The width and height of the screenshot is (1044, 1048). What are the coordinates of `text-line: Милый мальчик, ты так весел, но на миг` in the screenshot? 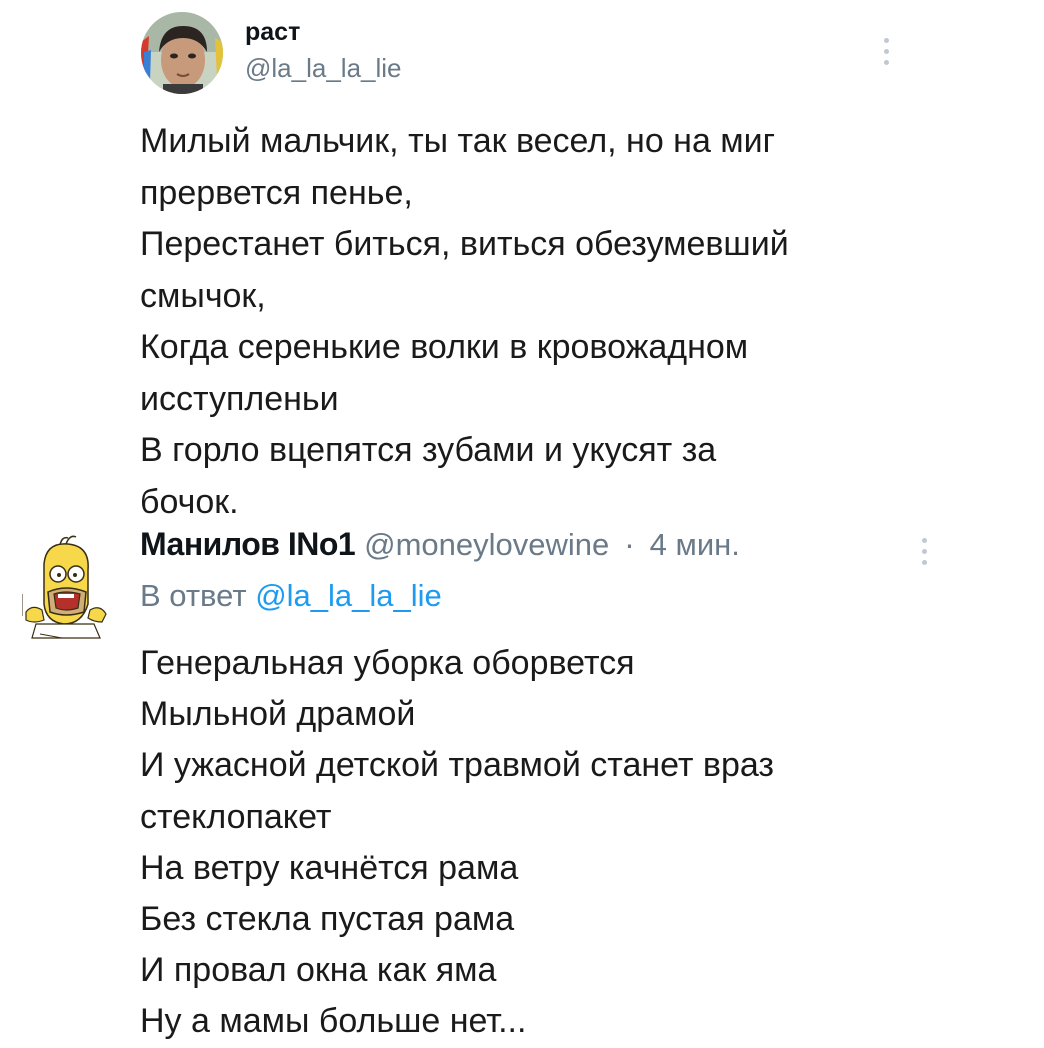 It's located at (458, 141).